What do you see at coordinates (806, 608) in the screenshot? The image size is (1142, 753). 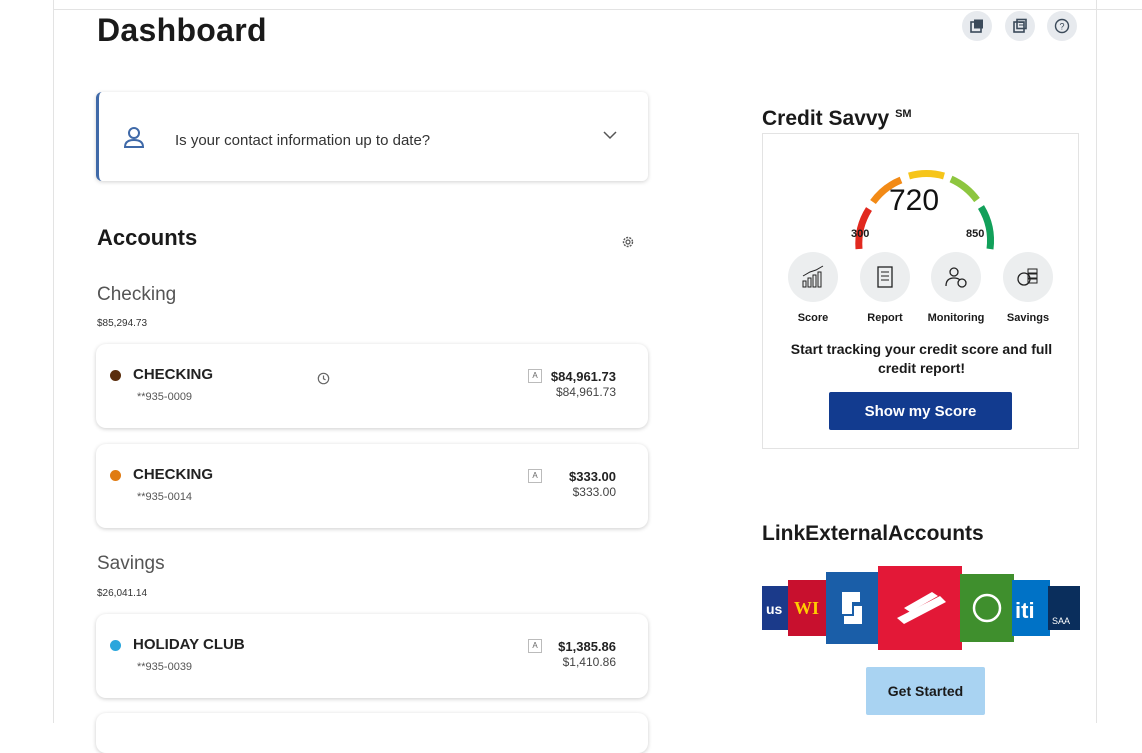 I see `svg-text: WI` at bounding box center [806, 608].